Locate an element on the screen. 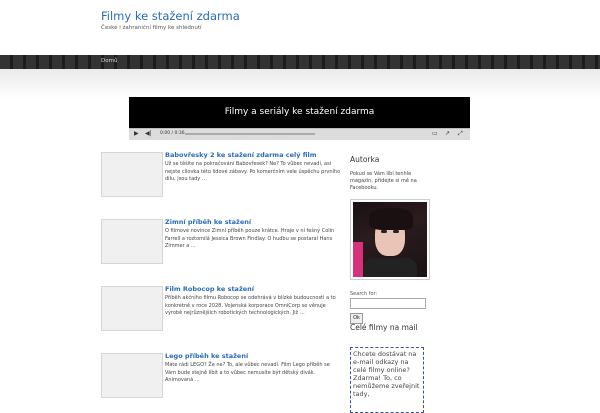 The height and width of the screenshot is (413, 600). post-title: Film Robocop ke stažení is located at coordinates (209, 289).